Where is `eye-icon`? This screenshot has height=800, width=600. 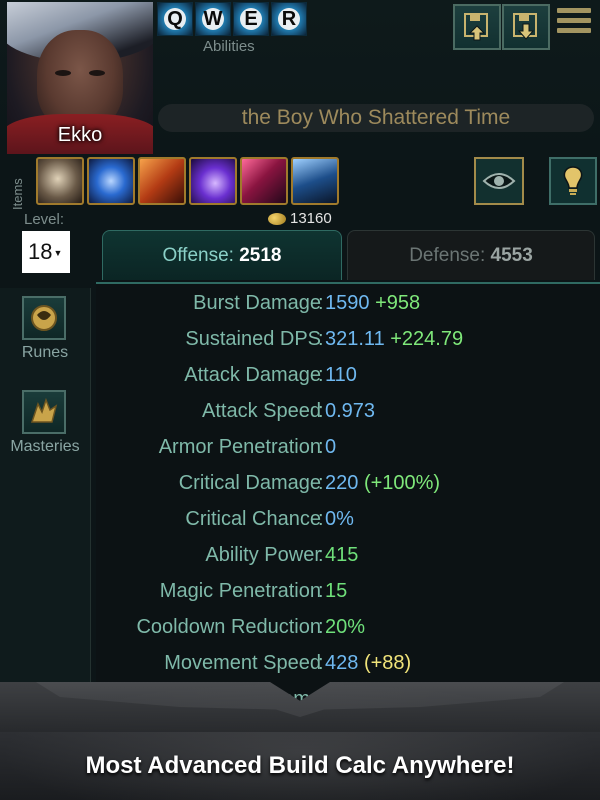 eye-icon is located at coordinates (499, 181).